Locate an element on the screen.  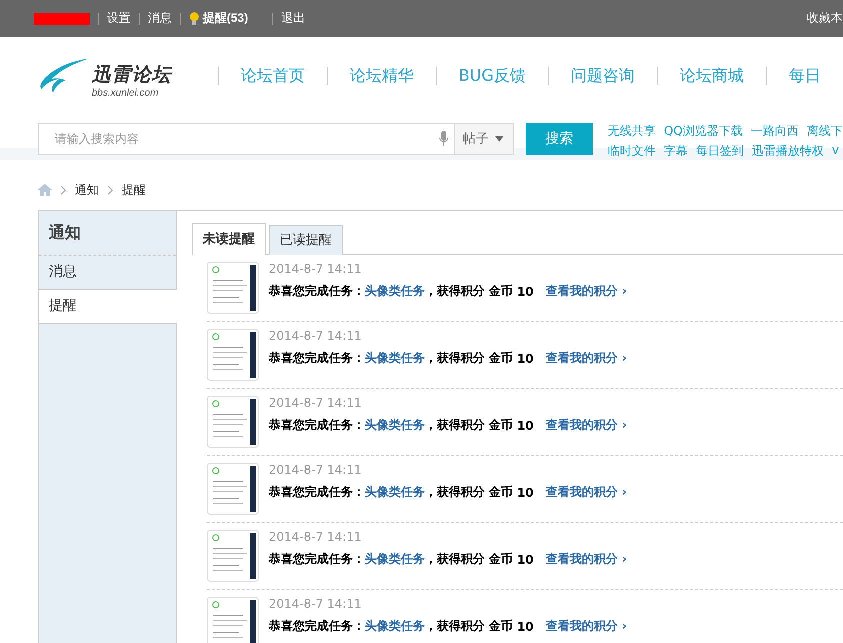
lightbulb-icon is located at coordinates (194, 19).